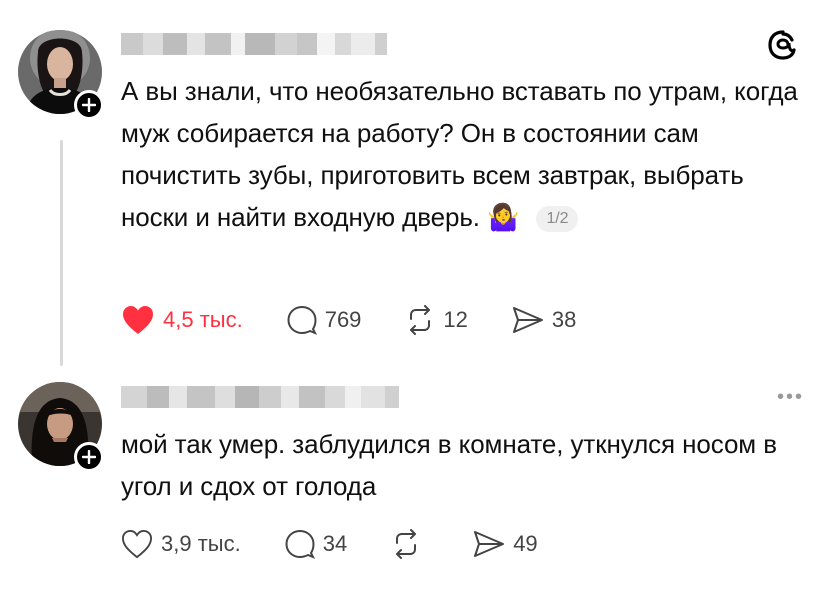  I want to click on more-options-button: •••, so click(790, 397).